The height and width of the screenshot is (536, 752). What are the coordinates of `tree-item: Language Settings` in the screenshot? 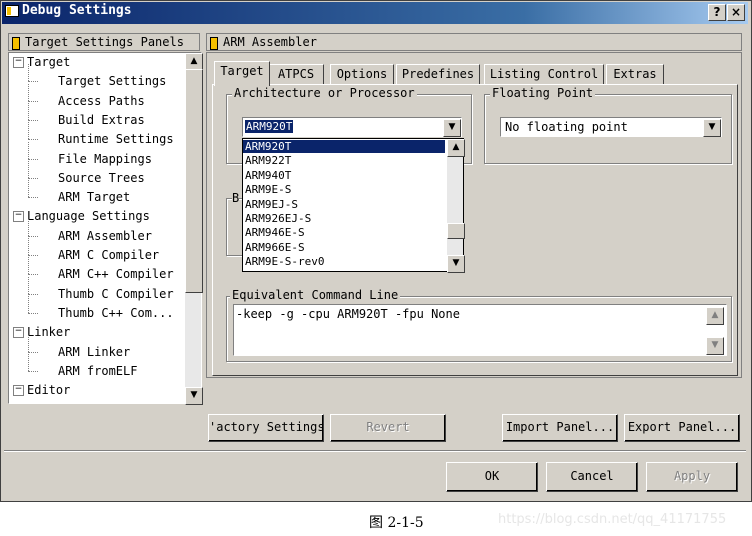 It's located at (88, 216).